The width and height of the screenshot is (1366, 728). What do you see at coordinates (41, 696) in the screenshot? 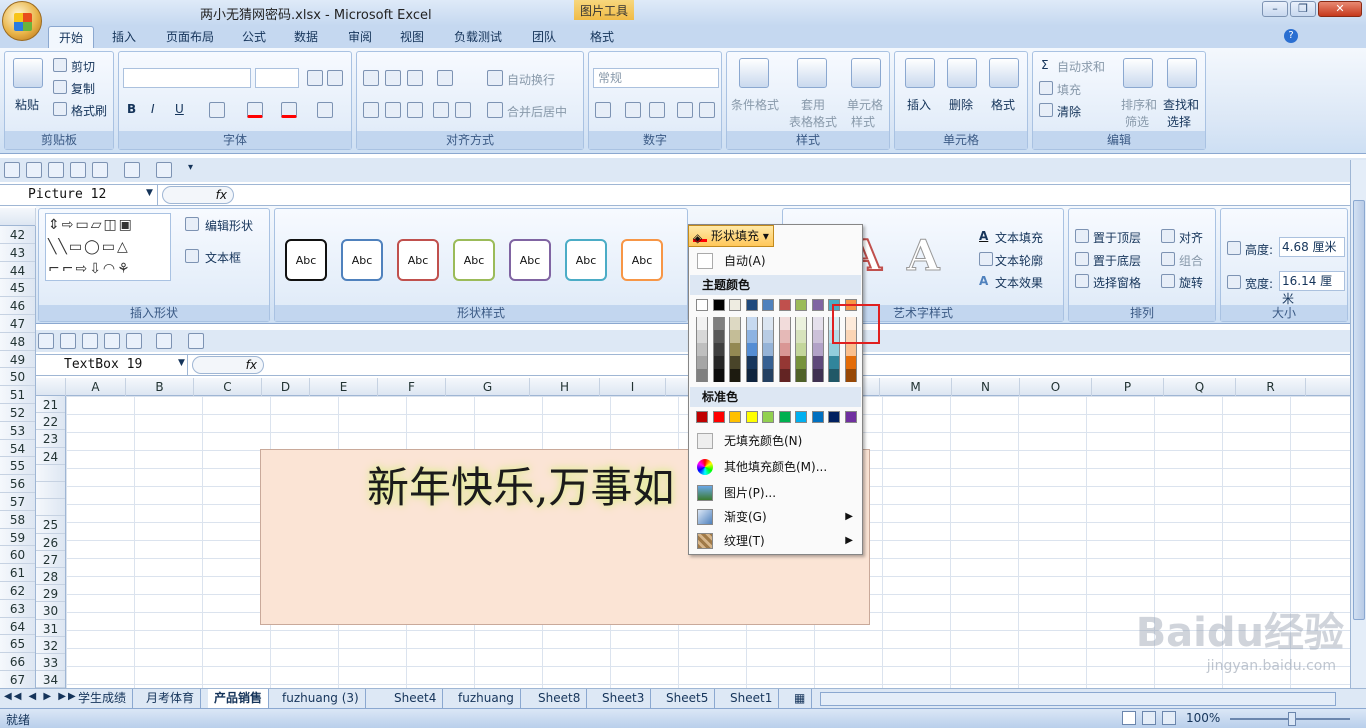
I see `sheet-nav-arrows-icon: ◀◀ ◀ ▶ ▶▶` at bounding box center [41, 696].